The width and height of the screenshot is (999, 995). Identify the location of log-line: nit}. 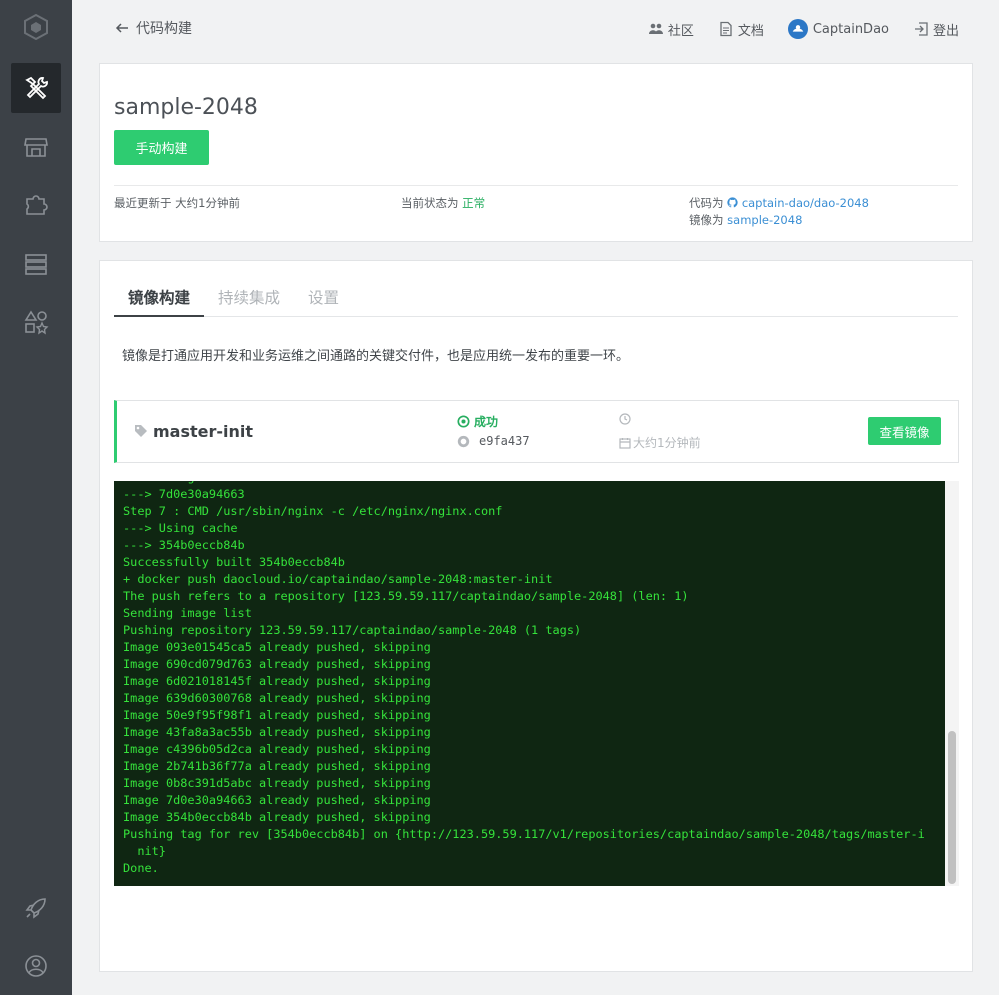
(144, 851).